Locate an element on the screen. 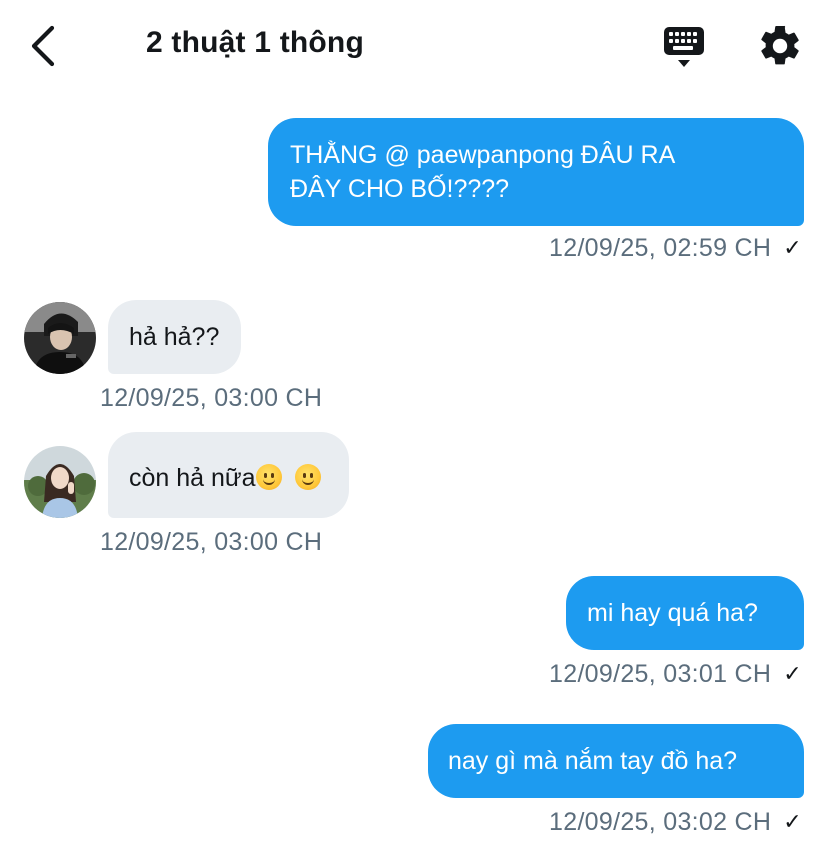 The image size is (828, 852). chevron-left-icon is located at coordinates (43, 46).